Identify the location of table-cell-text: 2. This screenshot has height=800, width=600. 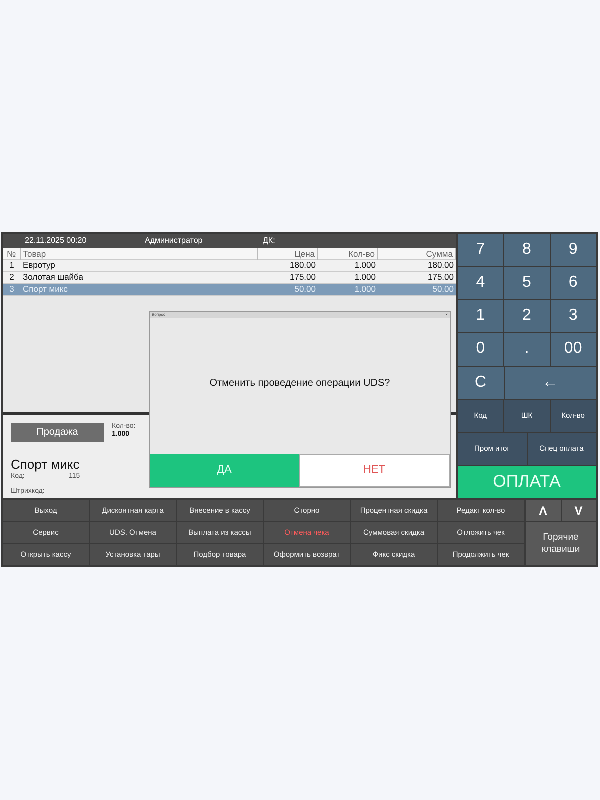
(12, 277).